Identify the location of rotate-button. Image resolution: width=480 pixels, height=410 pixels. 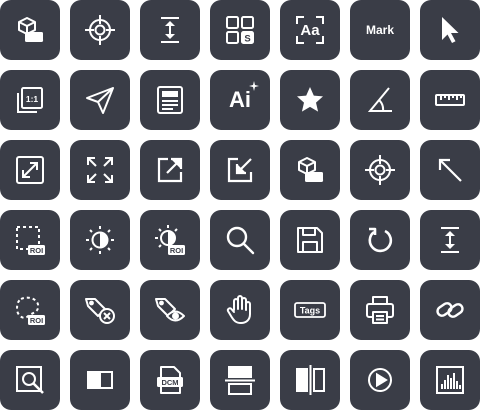
(380, 240).